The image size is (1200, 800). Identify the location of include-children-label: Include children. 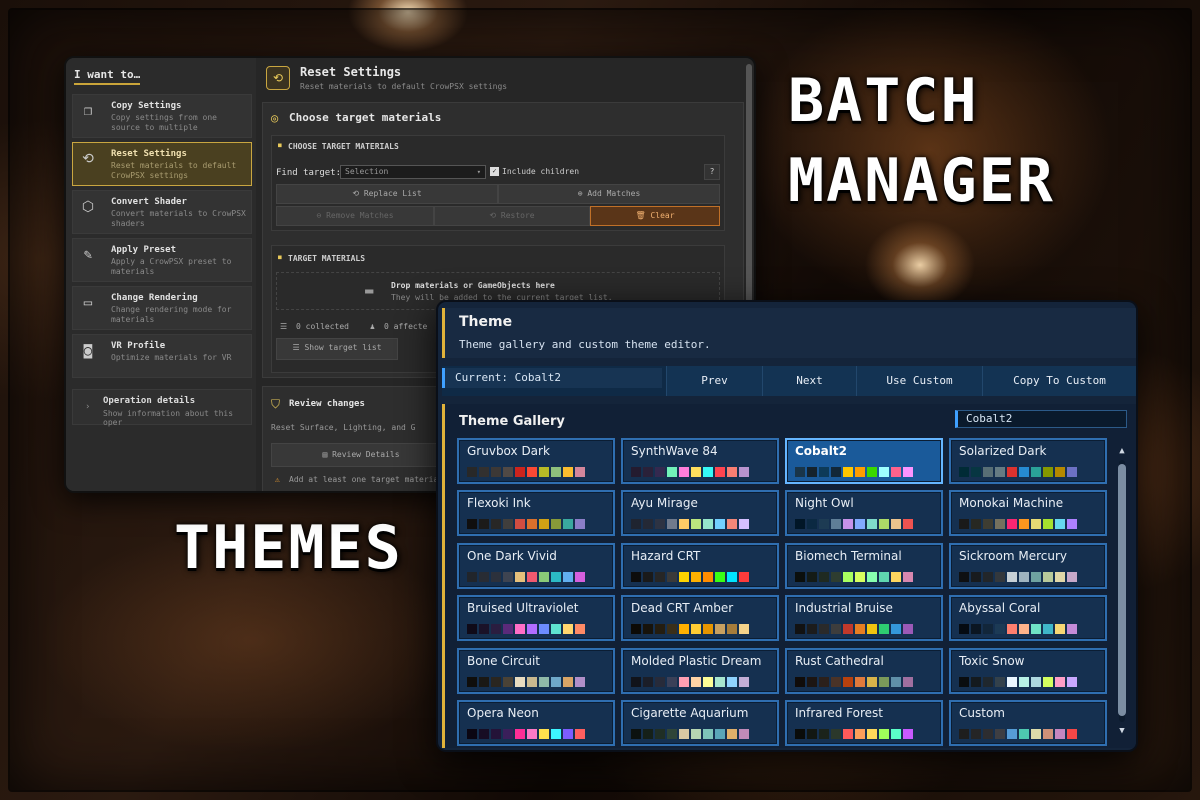
(541, 171).